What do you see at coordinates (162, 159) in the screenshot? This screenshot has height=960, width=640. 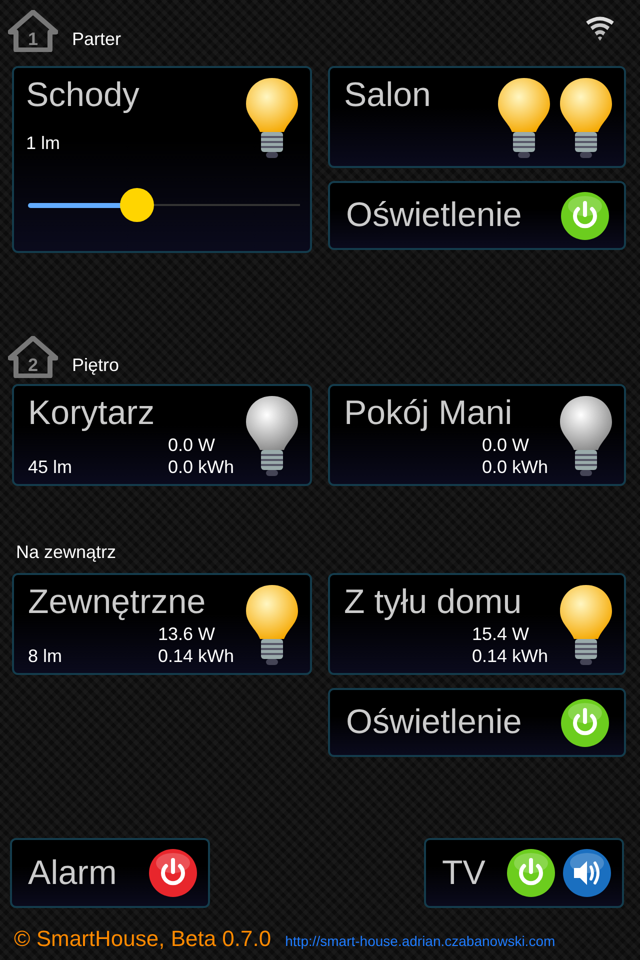 I see `device-card: Schody 1 lm` at bounding box center [162, 159].